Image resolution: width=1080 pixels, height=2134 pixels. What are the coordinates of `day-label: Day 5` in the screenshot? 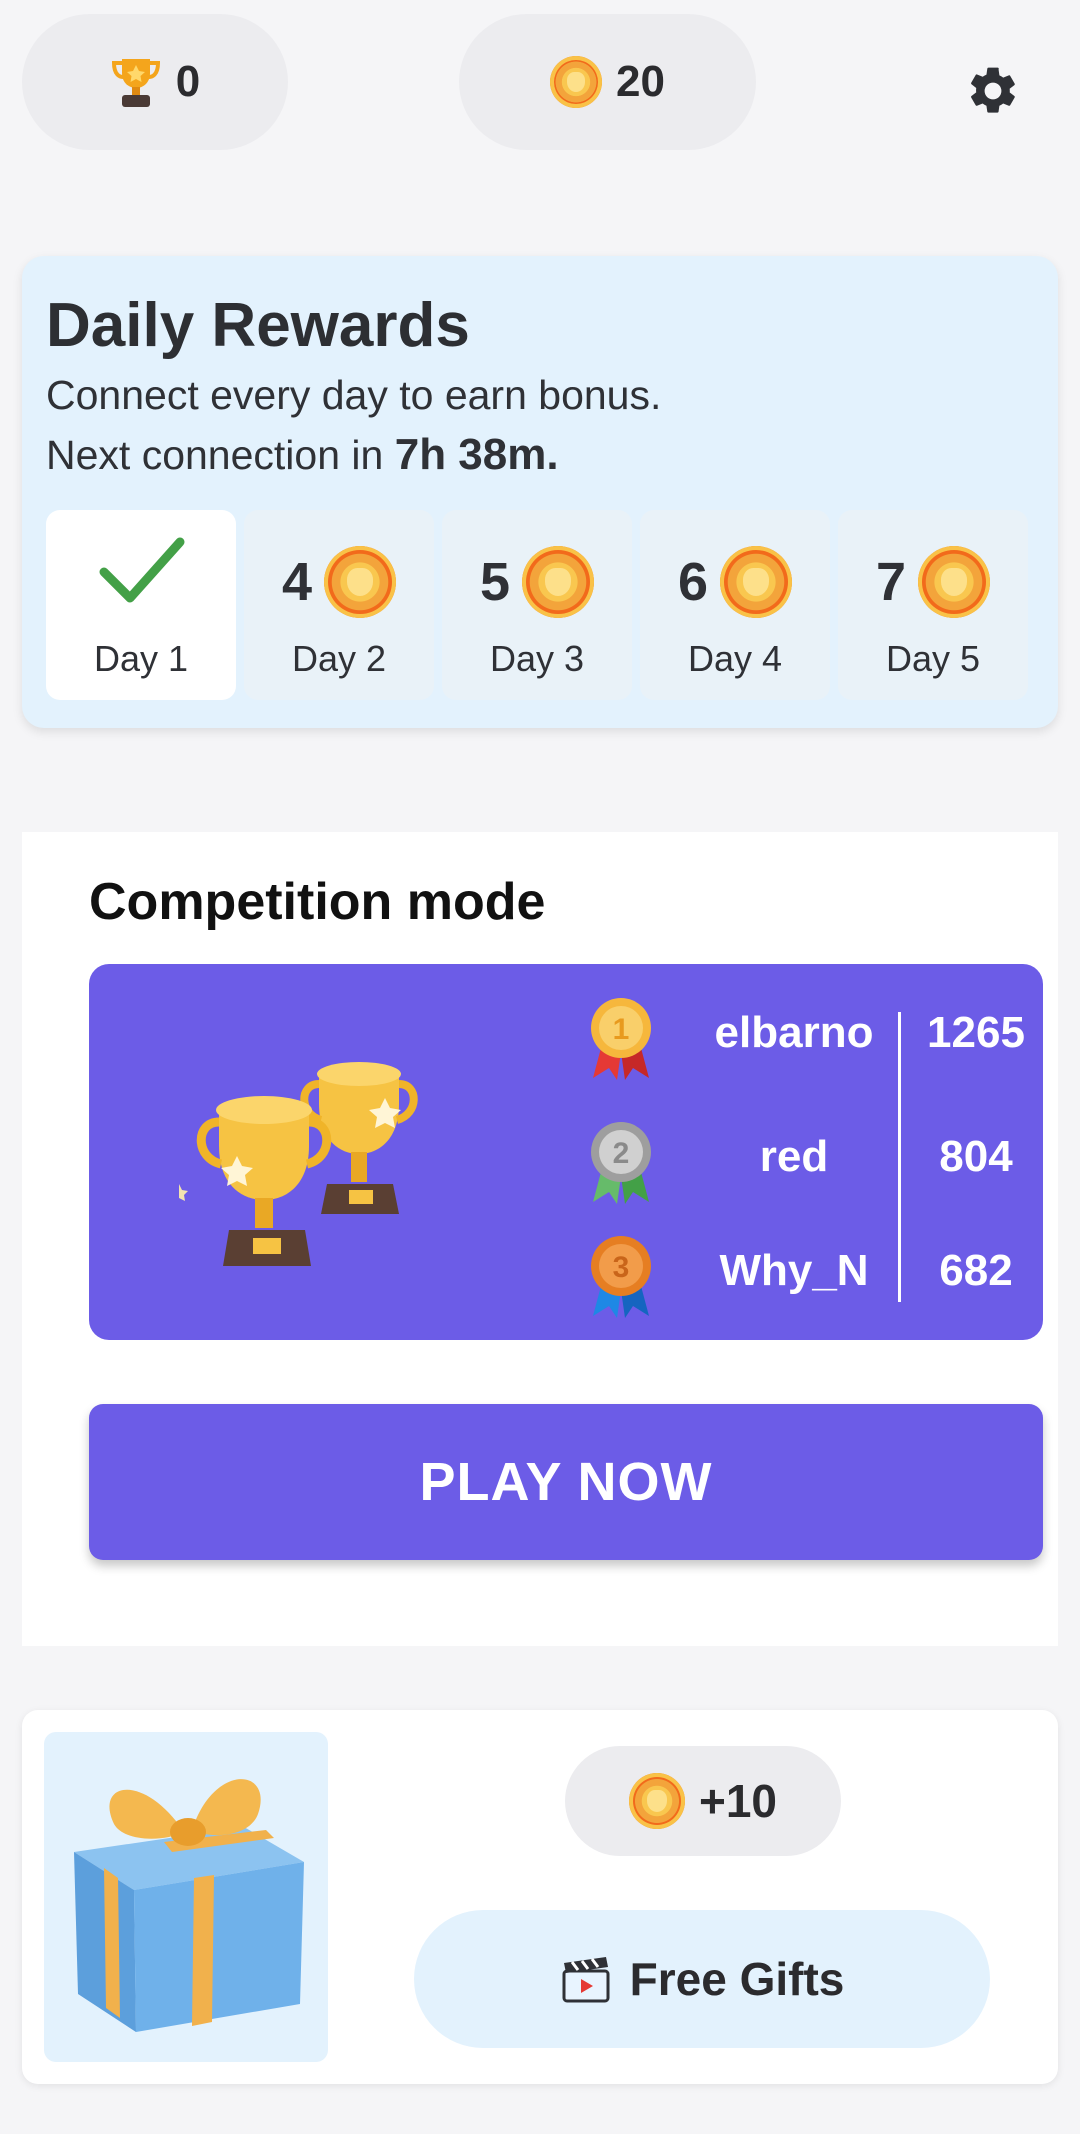 It's located at (933, 658).